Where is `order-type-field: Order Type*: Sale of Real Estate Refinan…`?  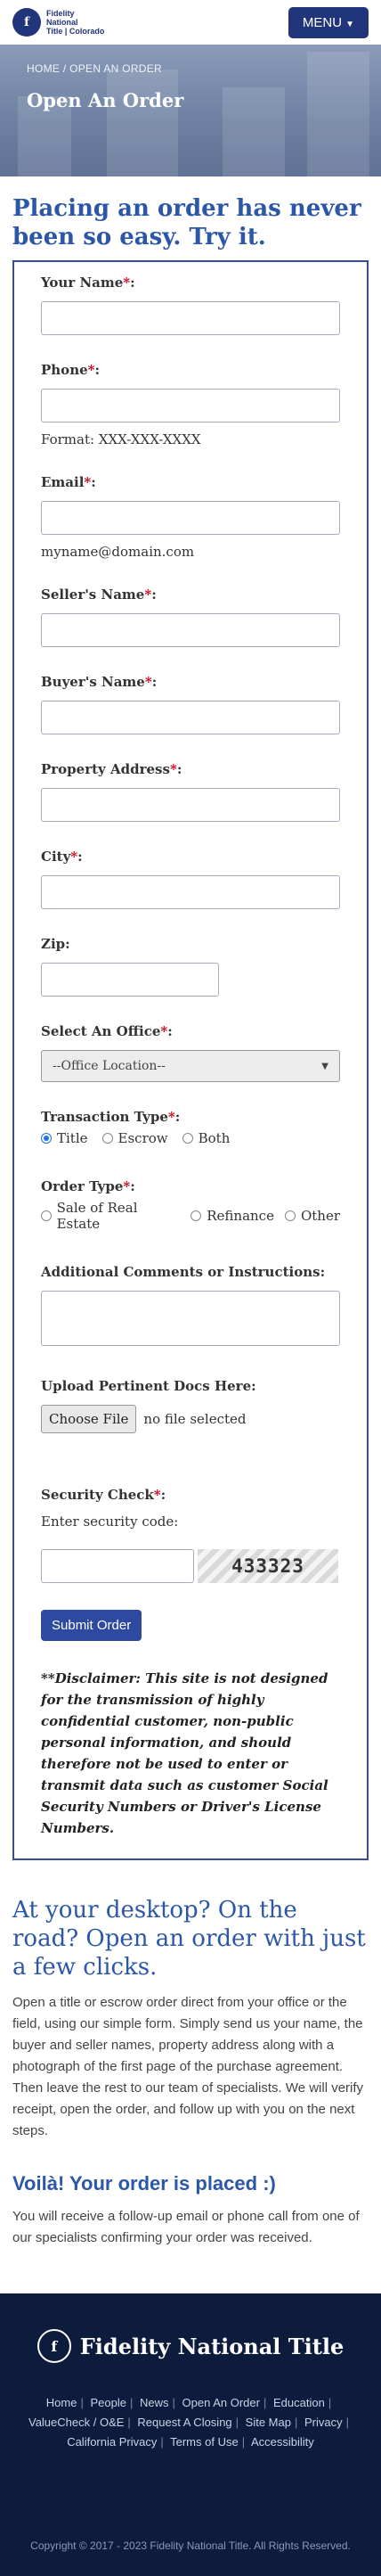
order-type-field: Order Type*: Sale of Real Estate Refinan… is located at coordinates (190, 1205).